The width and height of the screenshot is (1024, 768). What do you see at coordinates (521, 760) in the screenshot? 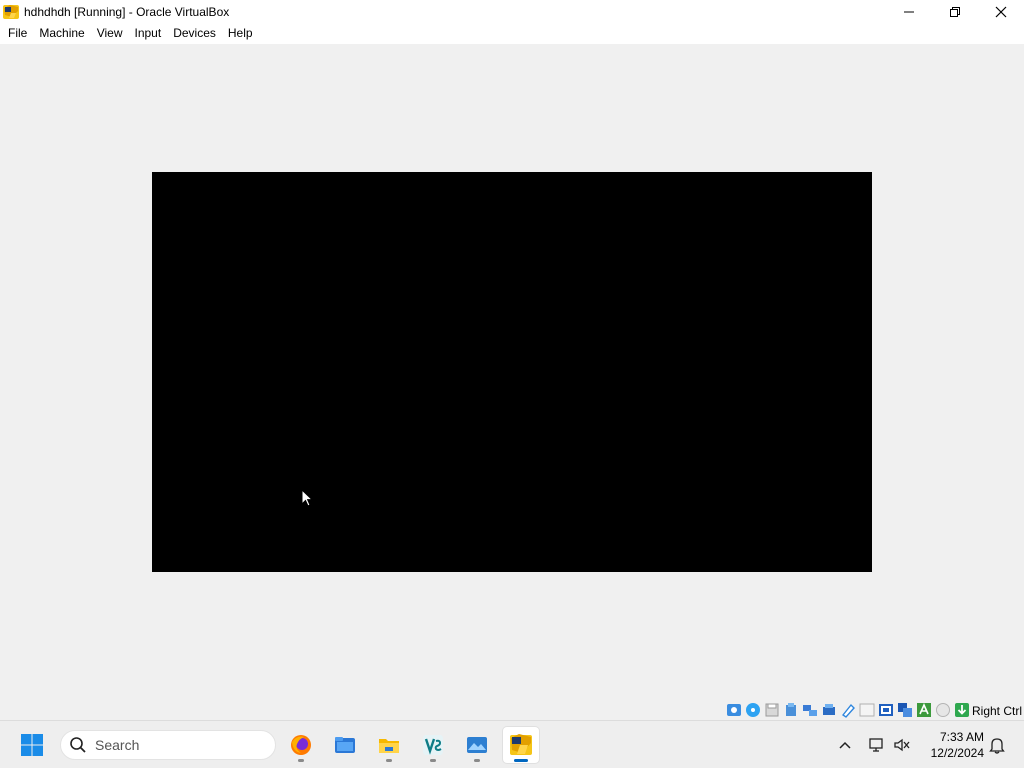
I see `active-indicator` at bounding box center [521, 760].